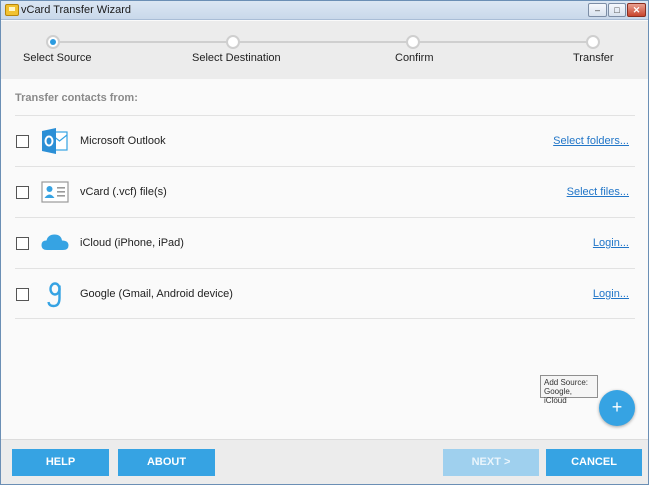 This screenshot has height=485, width=649. What do you see at coordinates (76, 98) in the screenshot?
I see `section-heading: Transfer contacts from:` at bounding box center [76, 98].